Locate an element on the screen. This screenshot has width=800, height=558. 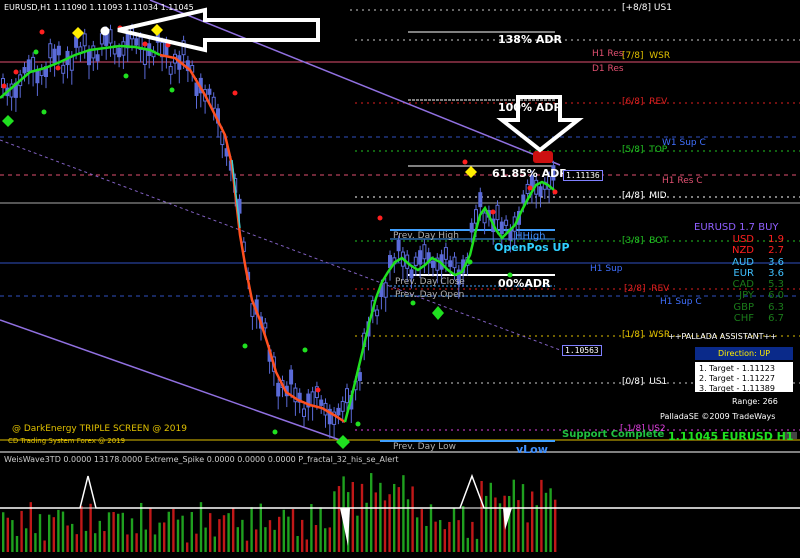
prev-day-close-label: Prev. Day Close is located at coordinates (430, 282).